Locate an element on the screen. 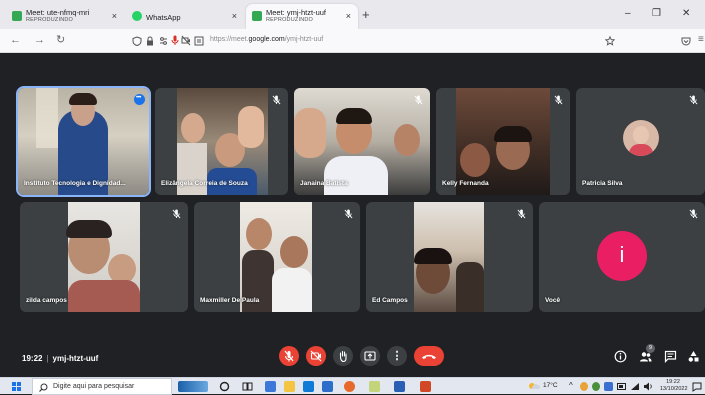 The image size is (705, 395). browser-tab-whatsapp: WhatsApp × is located at coordinates (185, 16).